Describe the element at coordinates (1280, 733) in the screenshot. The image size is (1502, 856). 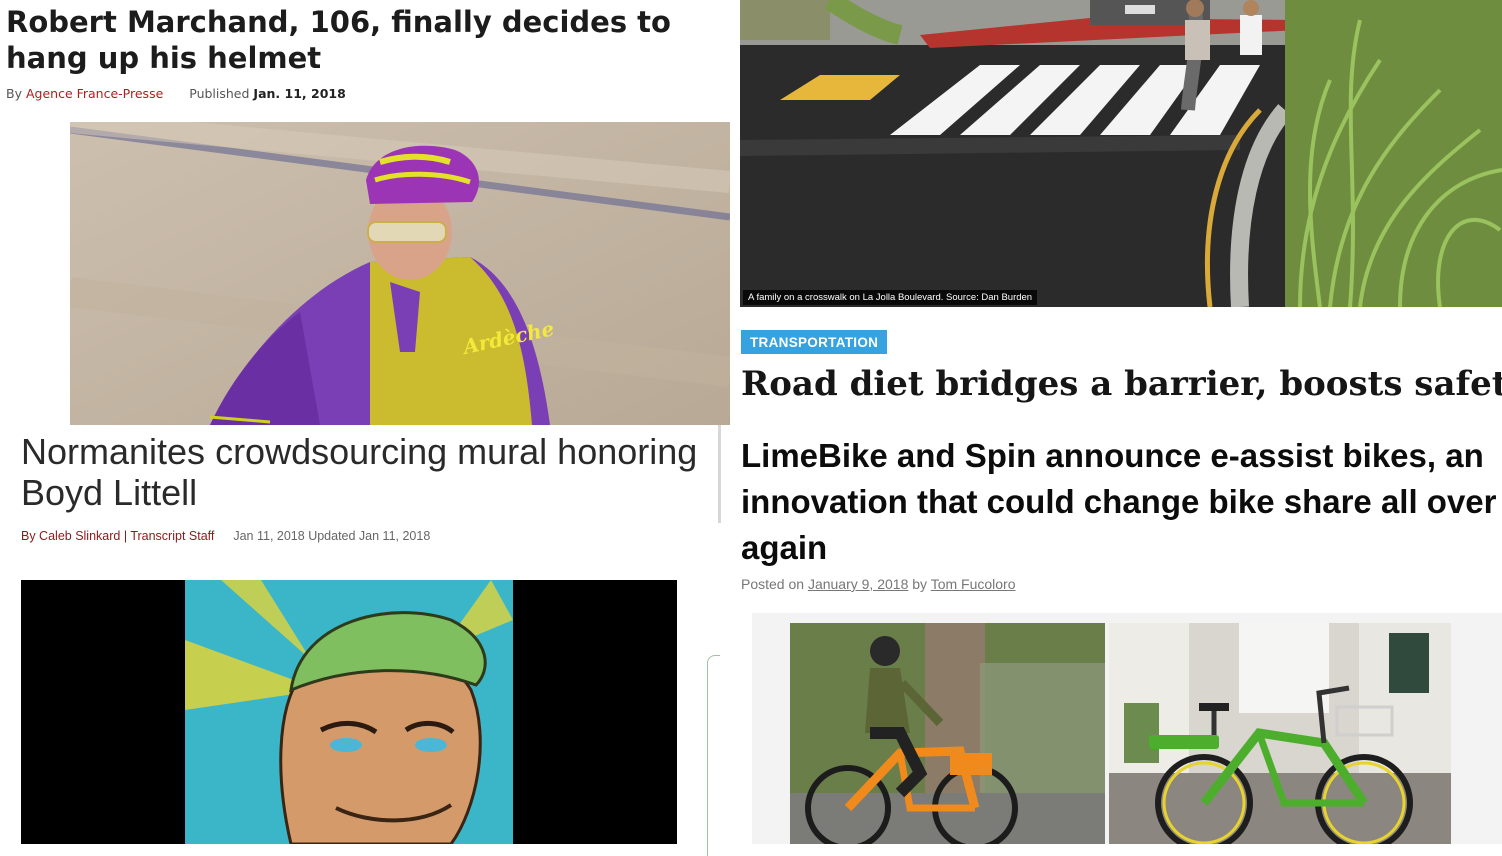
I see `limebike-photo` at that location.